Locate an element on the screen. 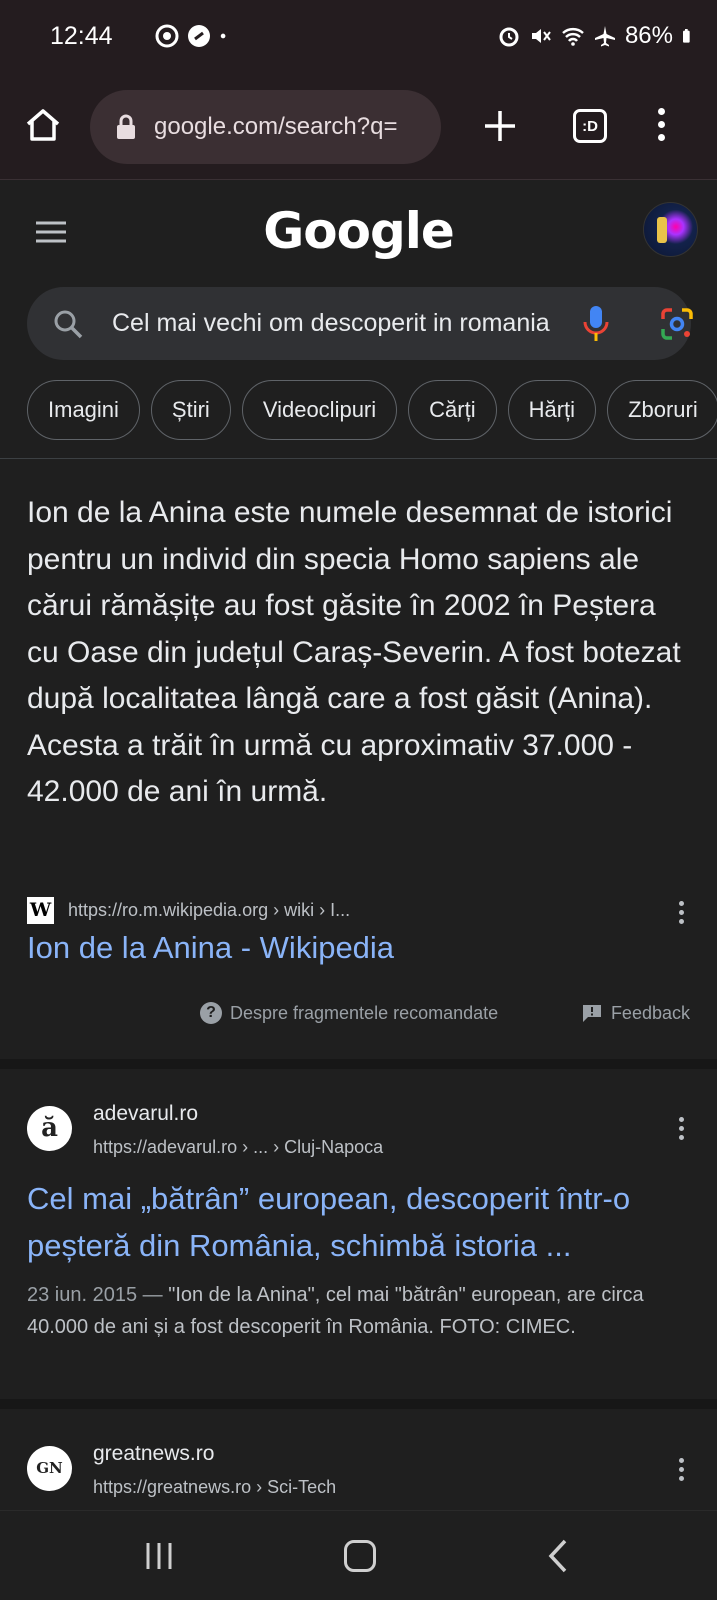 The image size is (717, 1600). recent-apps-icon is located at coordinates (159, 1556).